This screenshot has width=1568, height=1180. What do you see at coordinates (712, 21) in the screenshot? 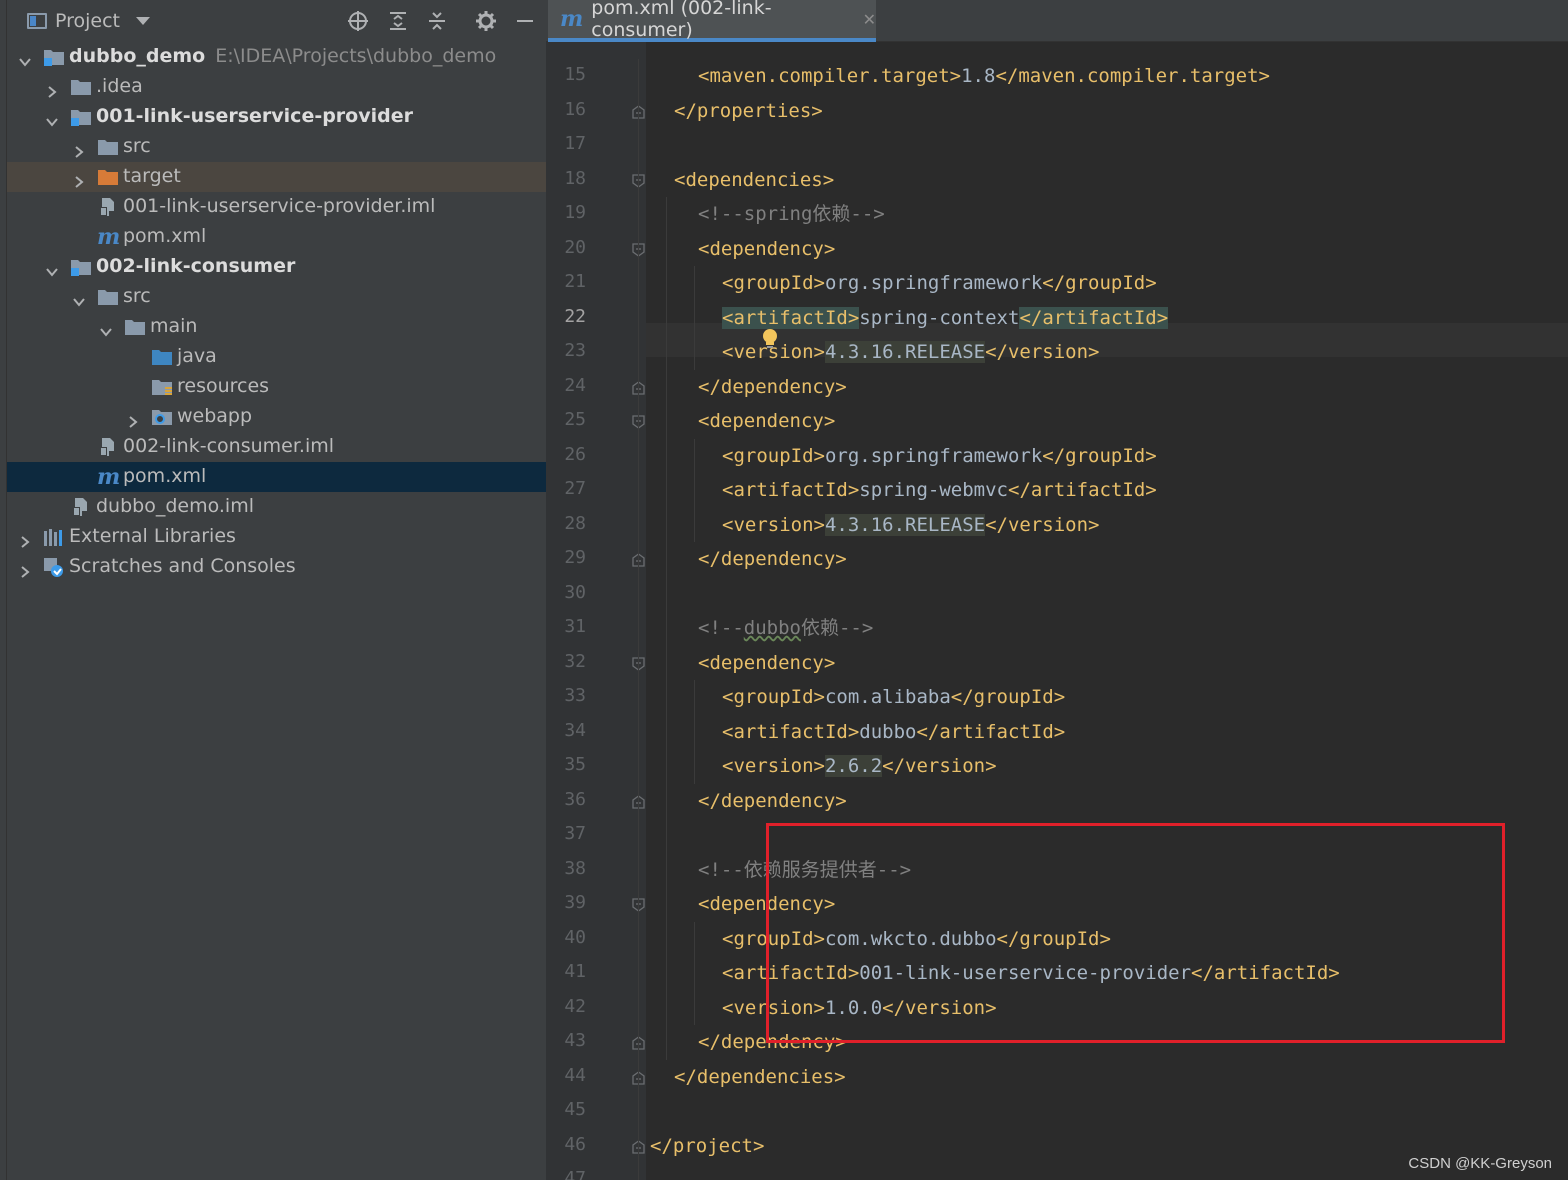
I see `editor-tab-pom-xml: m pom.xml (002-link-consumer) ✕` at bounding box center [712, 21].